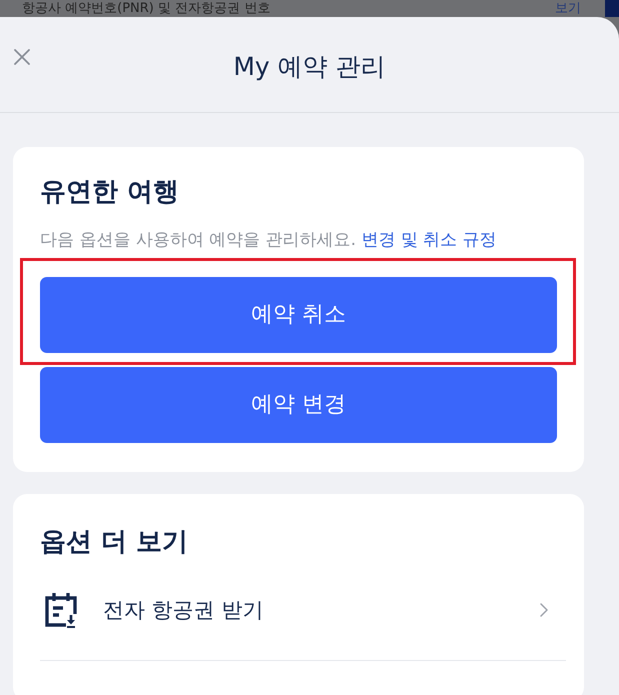 This screenshot has width=619, height=695. Describe the element at coordinates (612, 8) in the screenshot. I see `background-panel-edge` at that location.